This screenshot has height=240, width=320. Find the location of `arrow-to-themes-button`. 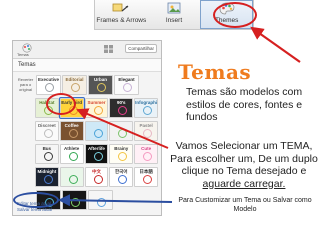

arrow-to-themes-button is located at coordinates (275, 44).